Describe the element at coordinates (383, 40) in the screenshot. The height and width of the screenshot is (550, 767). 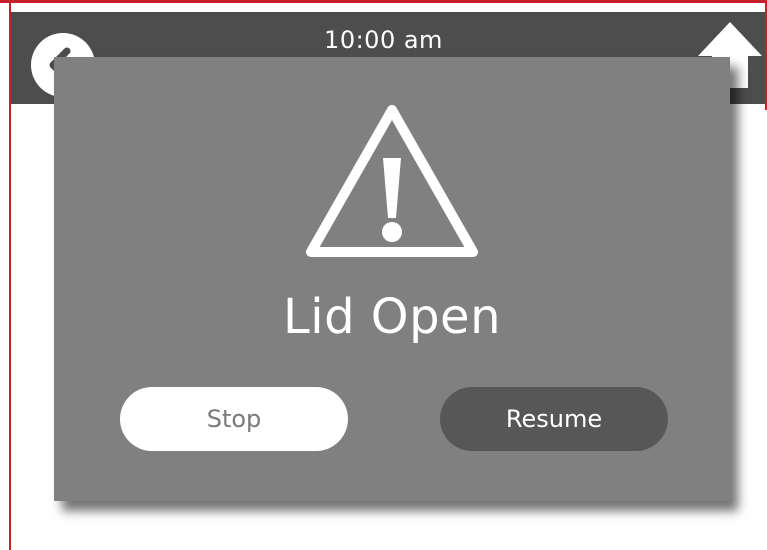
I see `clock-time: 10:00 am` at that location.